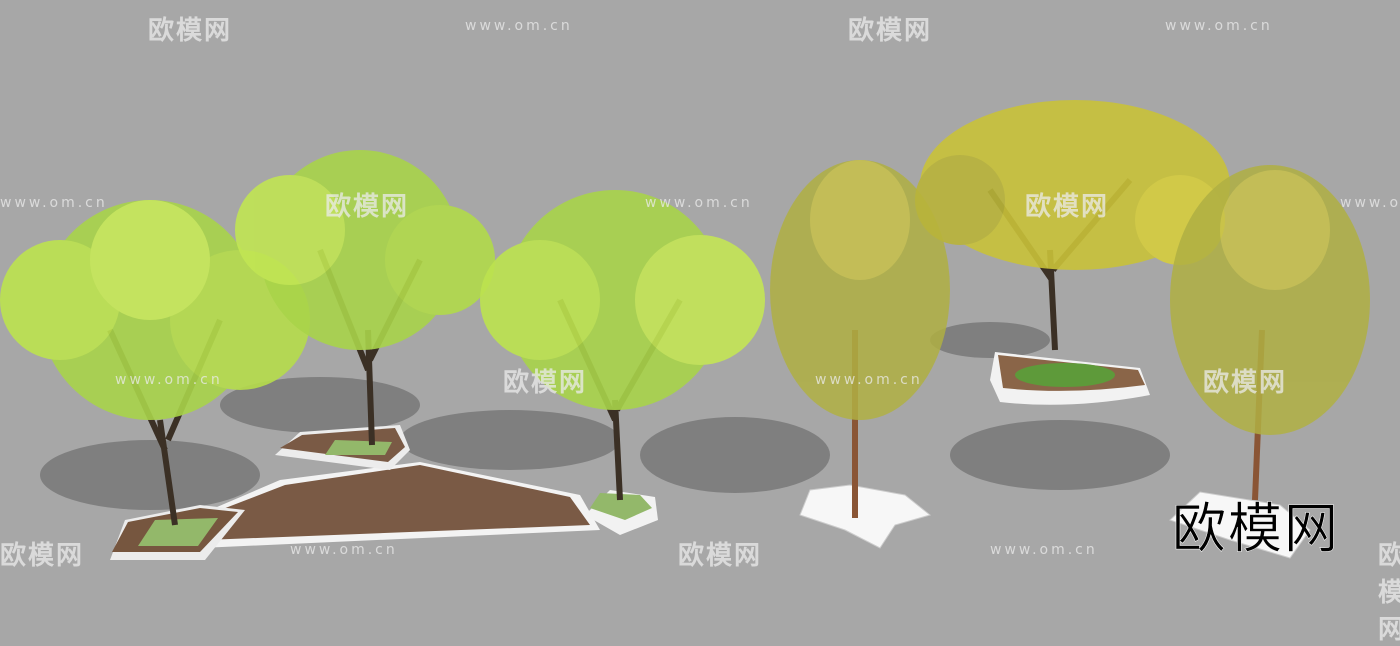 This screenshot has height=646, width=1400. Describe the element at coordinates (1070, 378) in the screenshot. I see `curved-planter` at that location.